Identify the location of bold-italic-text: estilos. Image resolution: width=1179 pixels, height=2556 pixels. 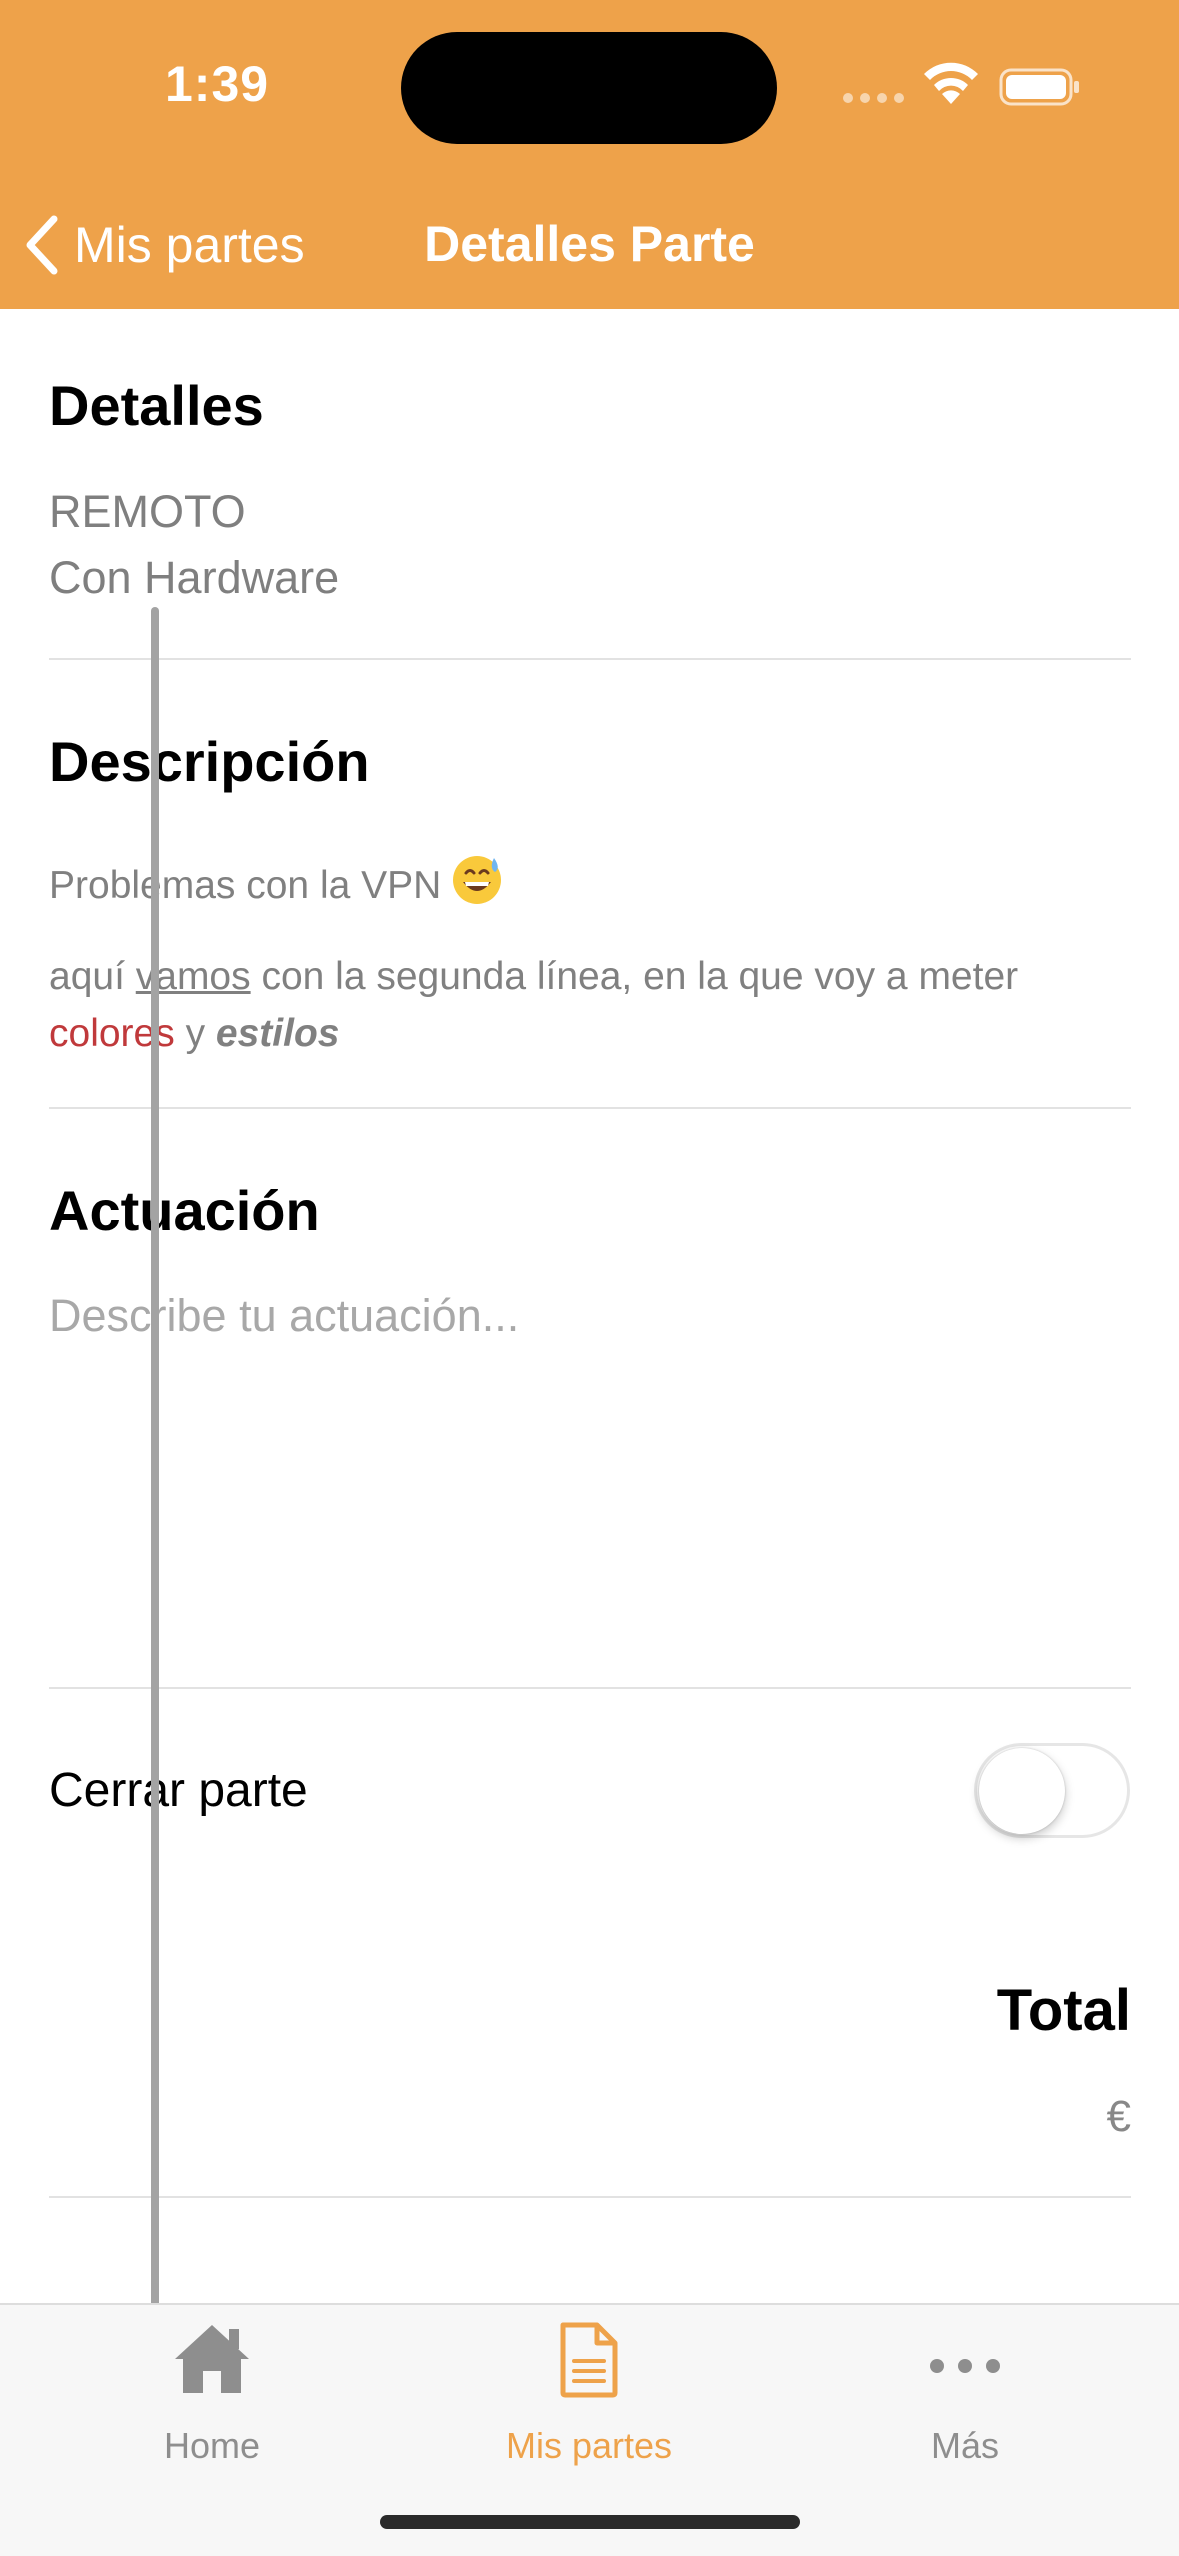
(277, 1033).